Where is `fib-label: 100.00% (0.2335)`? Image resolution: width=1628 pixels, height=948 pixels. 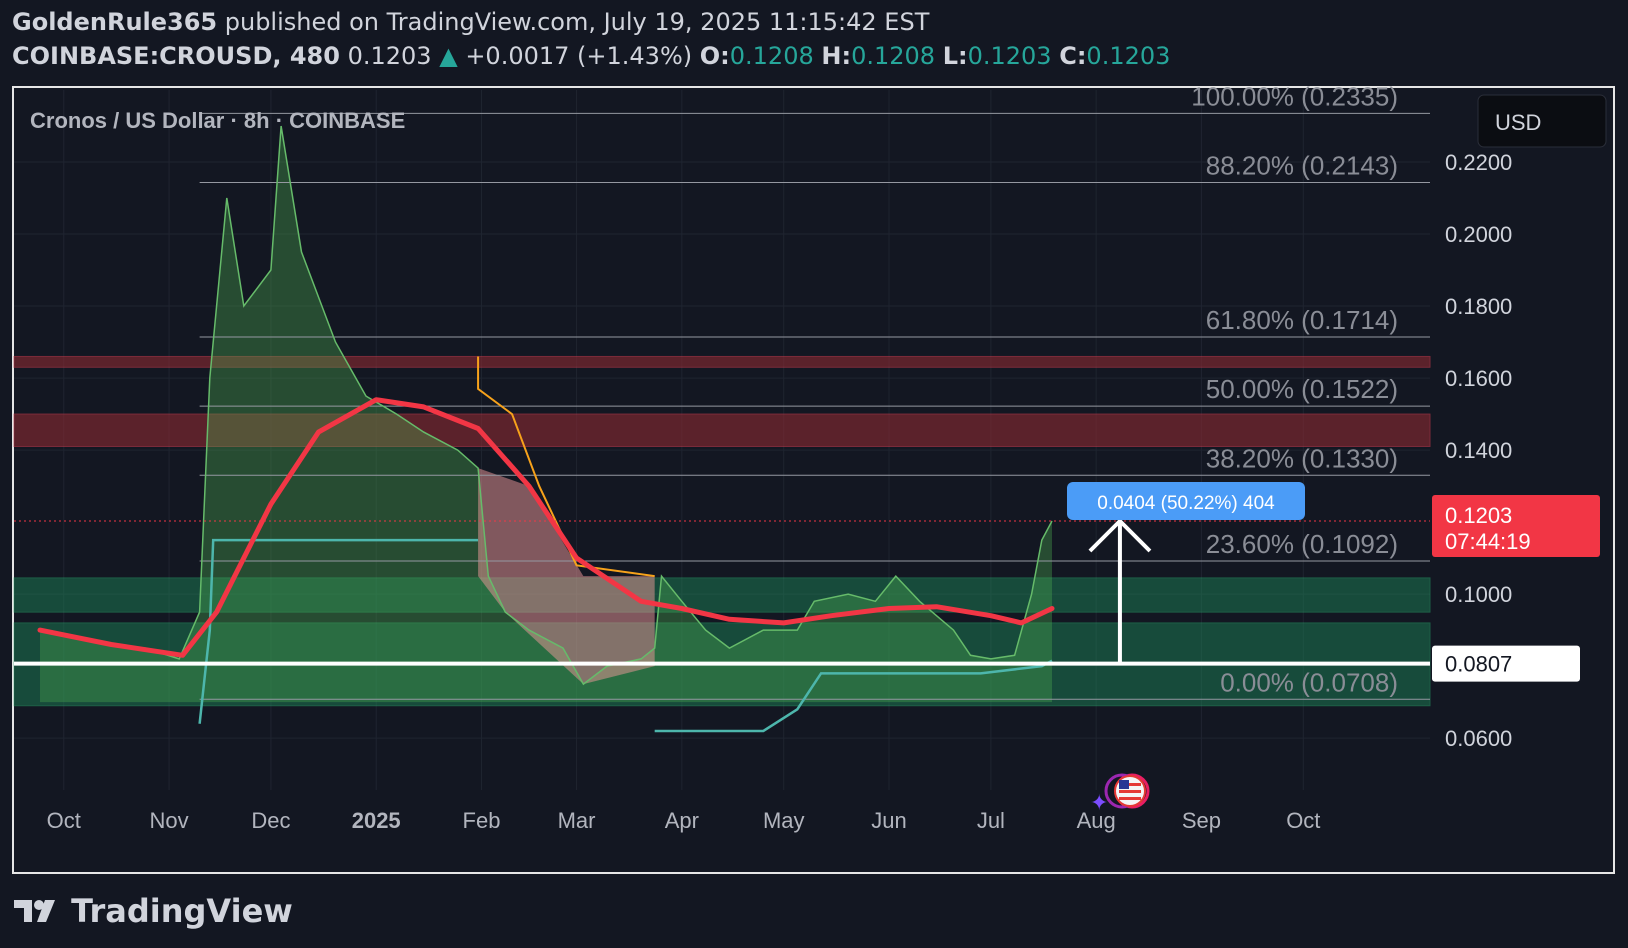 fib-label: 100.00% (0.2335) is located at coordinates (1294, 96).